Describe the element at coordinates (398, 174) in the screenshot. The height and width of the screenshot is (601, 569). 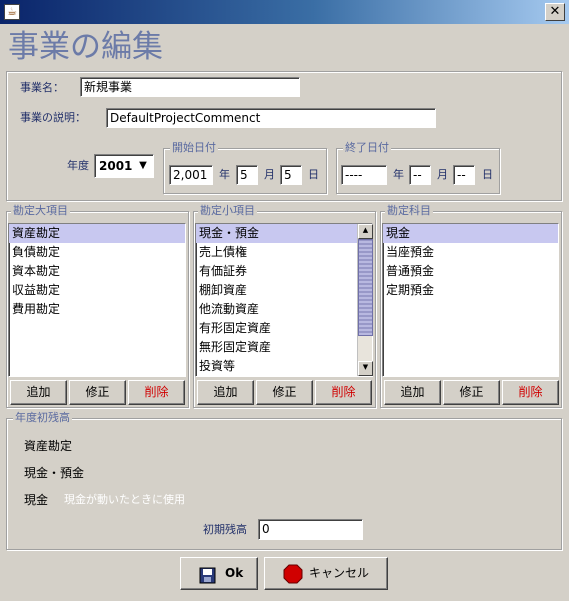
I see `end-year-unit: 年` at that location.